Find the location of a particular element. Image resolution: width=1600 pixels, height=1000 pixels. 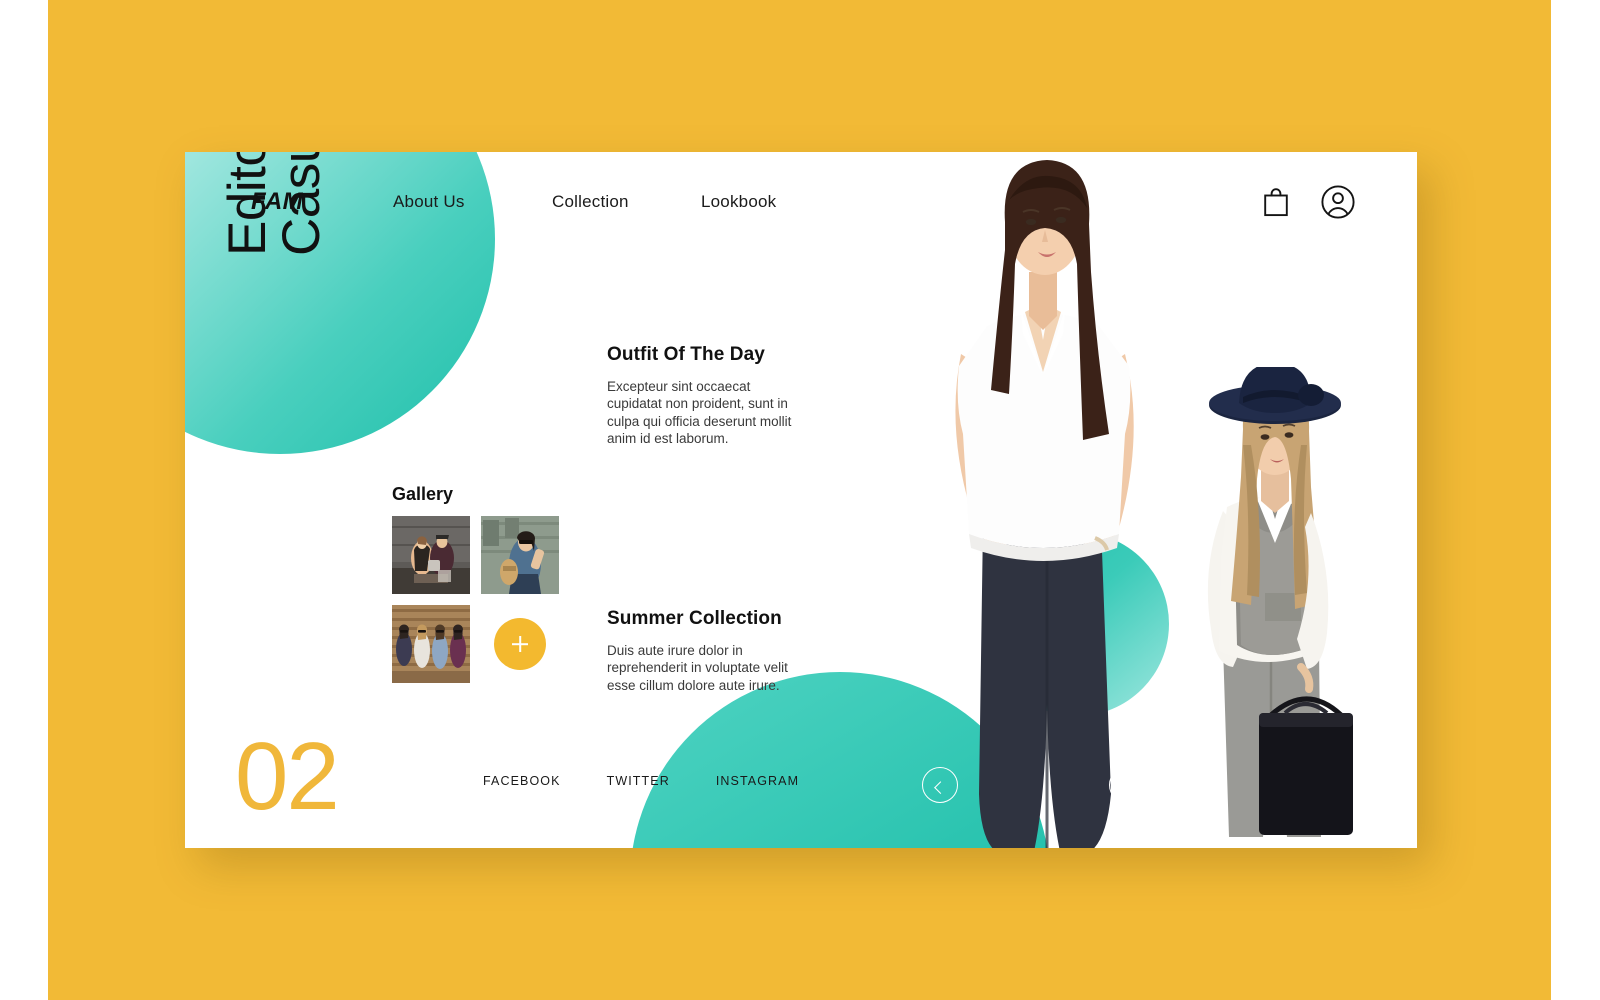

summer-collection-title: Summer Collection is located at coordinates (694, 618).